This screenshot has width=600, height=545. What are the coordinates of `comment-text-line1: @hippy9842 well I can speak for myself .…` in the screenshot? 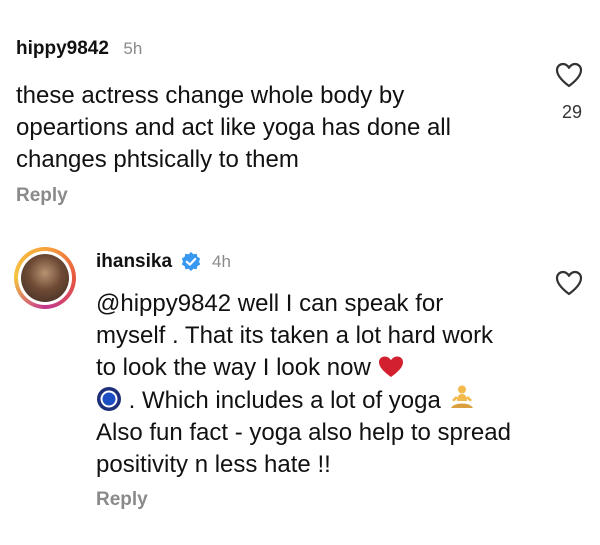 It's located at (295, 335).